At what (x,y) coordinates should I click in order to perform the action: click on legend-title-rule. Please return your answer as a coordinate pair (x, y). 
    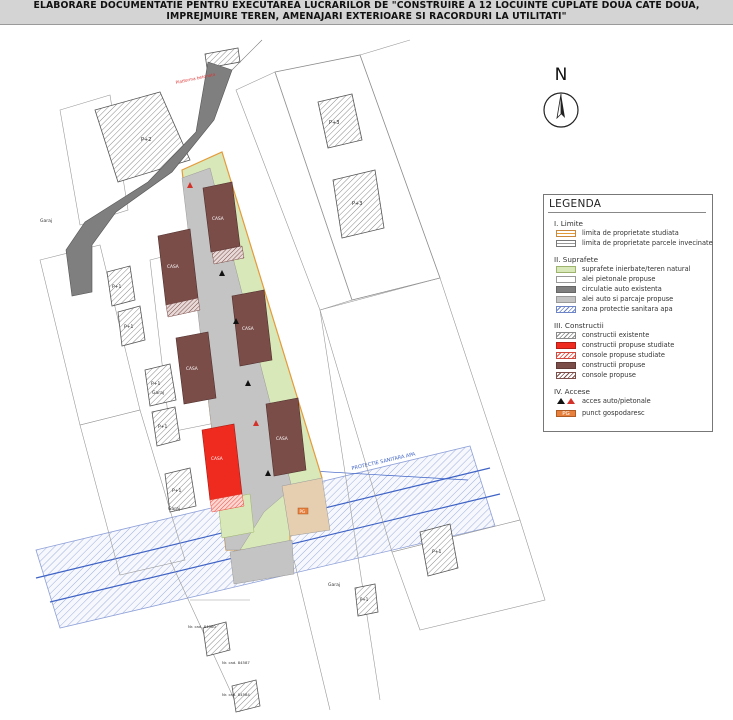
    Looking at the image, I should click on (627, 212).